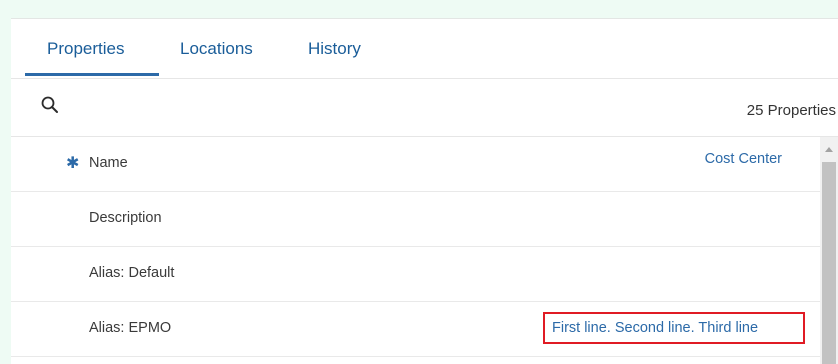 This screenshot has width=838, height=364. Describe the element at coordinates (50, 105) in the screenshot. I see `search-icon` at that location.